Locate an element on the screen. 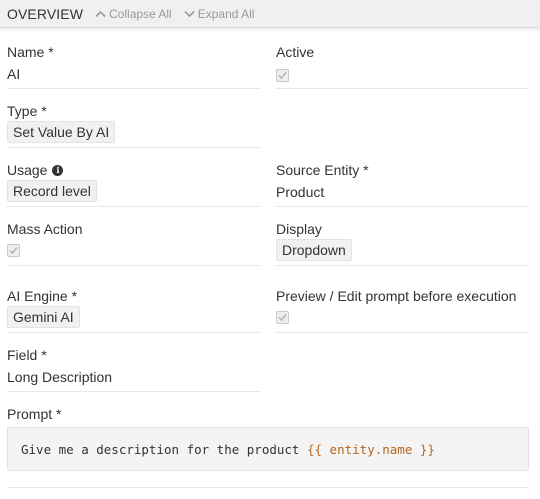  chevron-down-icon is located at coordinates (189, 13).